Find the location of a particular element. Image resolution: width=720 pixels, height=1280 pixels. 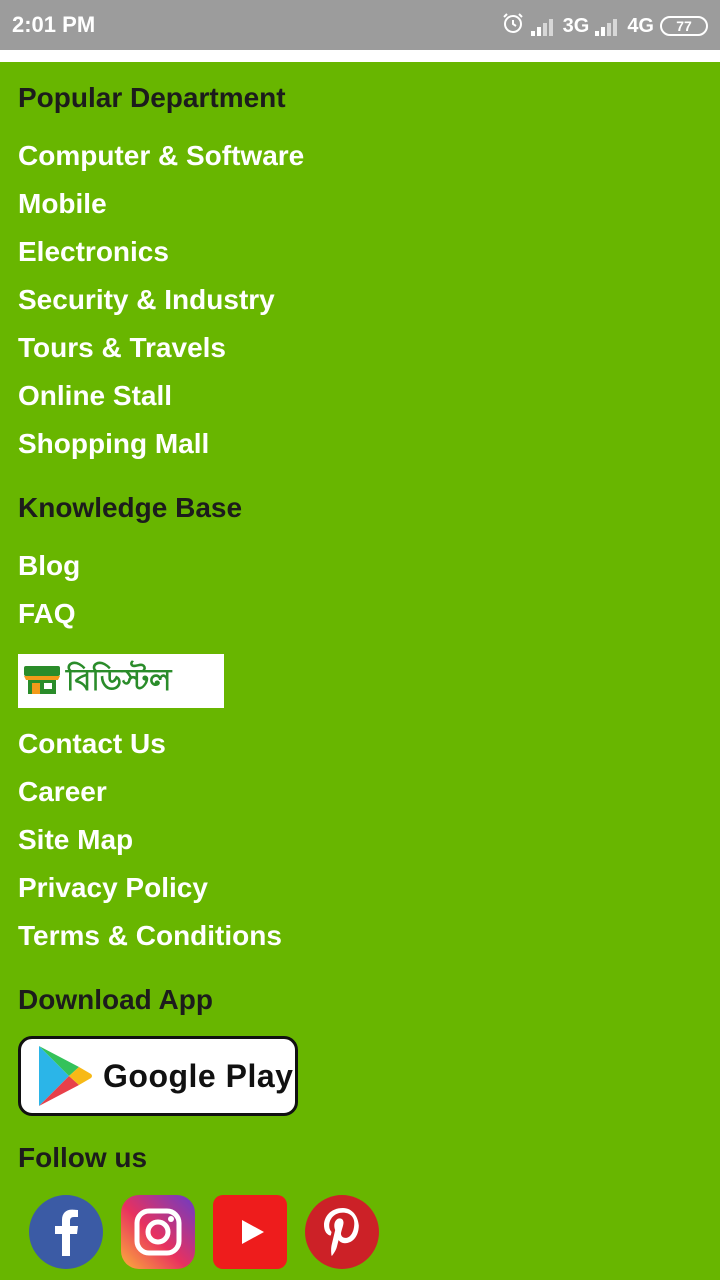

link-site-map: Site Map is located at coordinates (75, 840).